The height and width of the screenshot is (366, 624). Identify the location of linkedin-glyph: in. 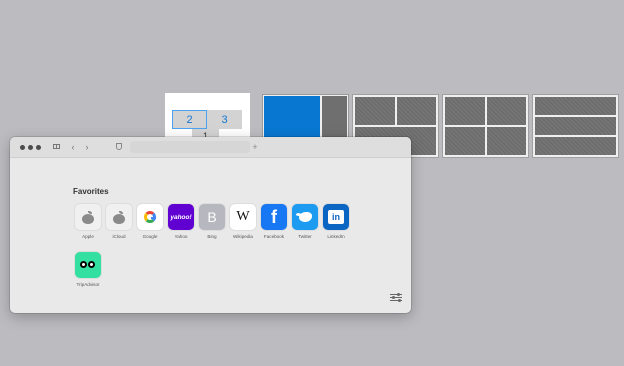
(336, 217).